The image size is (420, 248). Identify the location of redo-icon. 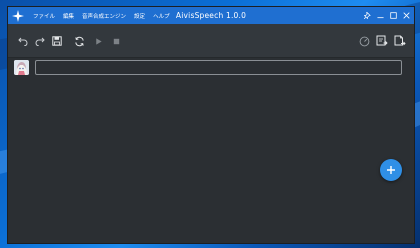
(40, 41).